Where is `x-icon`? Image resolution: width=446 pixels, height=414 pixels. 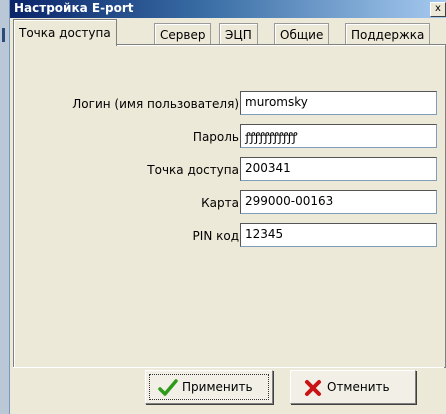
x-icon is located at coordinates (313, 388).